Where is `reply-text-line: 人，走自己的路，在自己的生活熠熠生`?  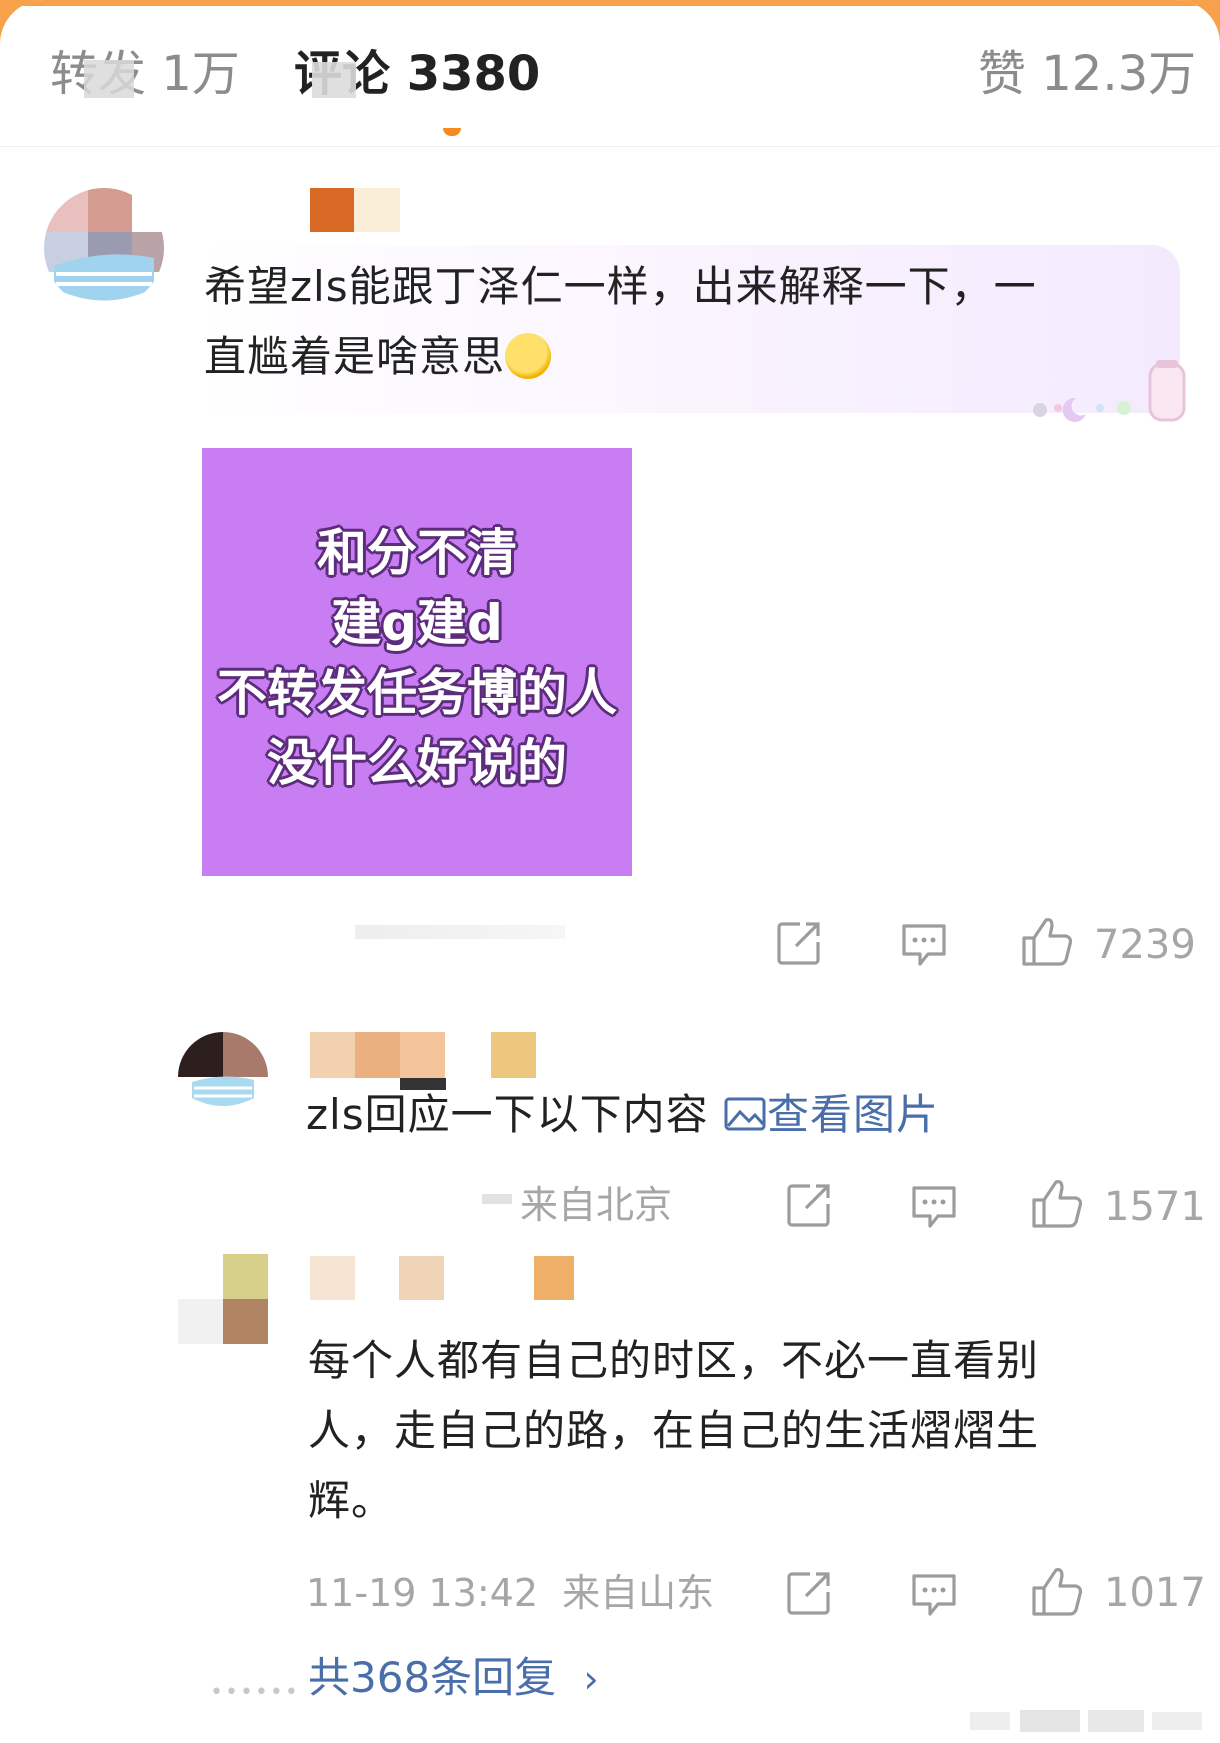 reply-text-line: 人，走自己的路，在自己的生活熠熠生 is located at coordinates (674, 1430).